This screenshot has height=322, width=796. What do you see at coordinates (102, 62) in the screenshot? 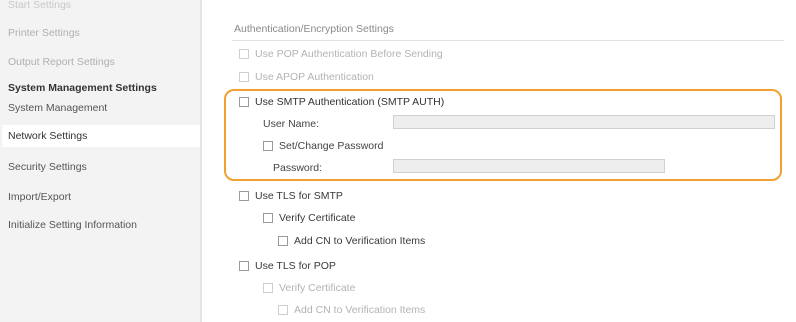
I see `sidebar-item-output-report-settings: Output Report Settings` at bounding box center [102, 62].